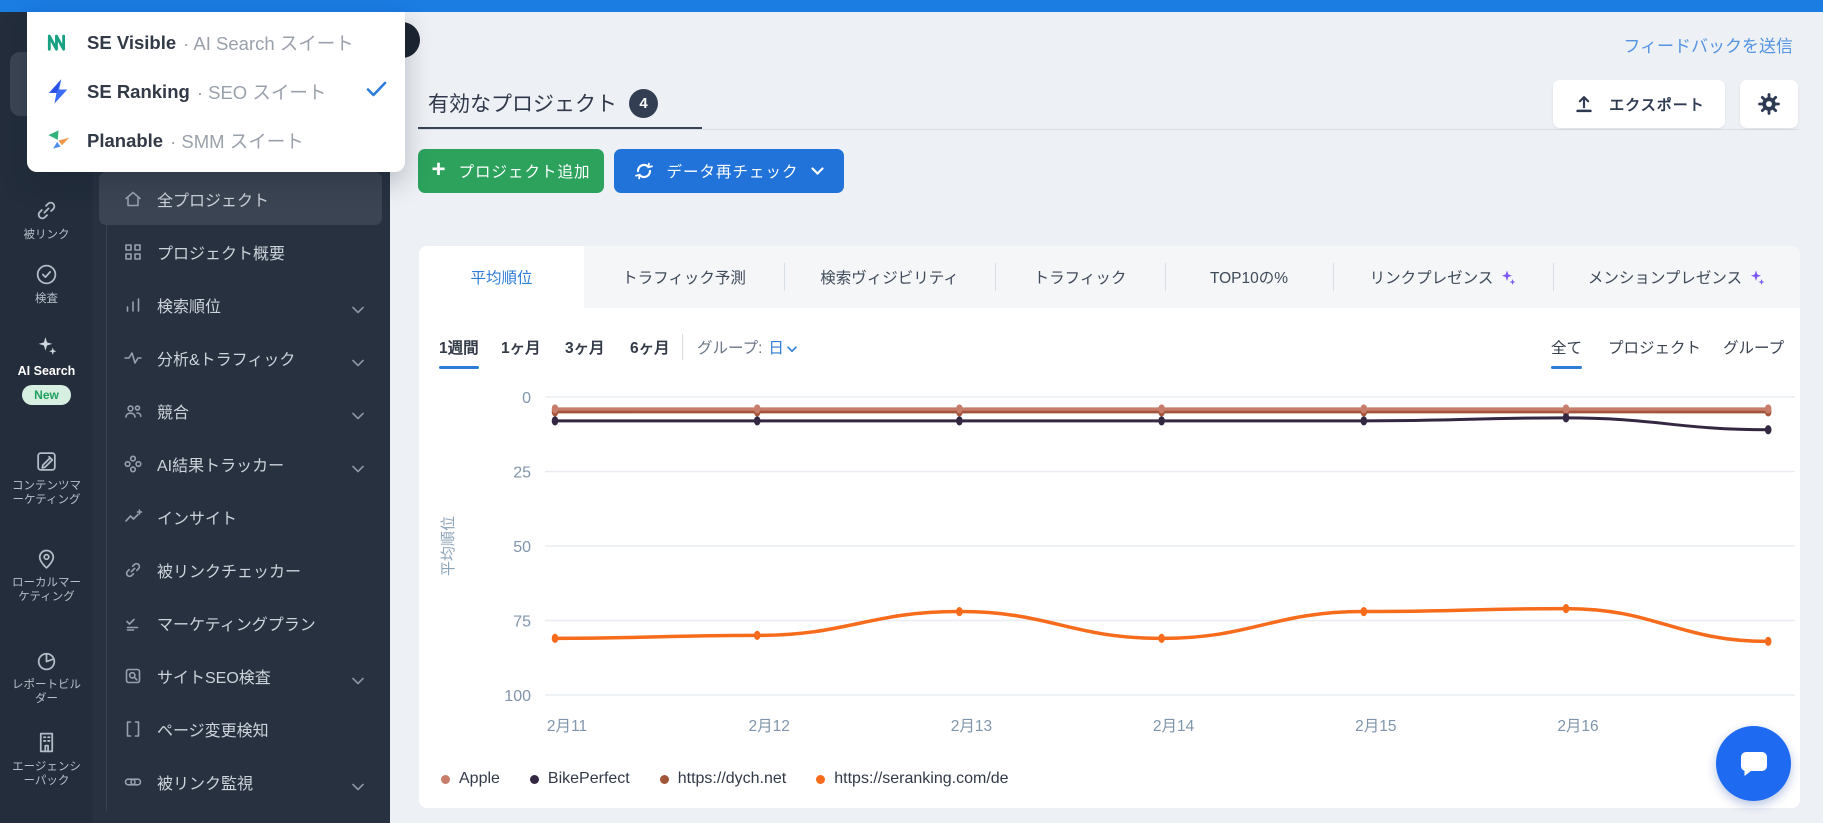  What do you see at coordinates (1665, 278) in the screenshot?
I see `tab-label: メンションプレゼンス` at bounding box center [1665, 278].